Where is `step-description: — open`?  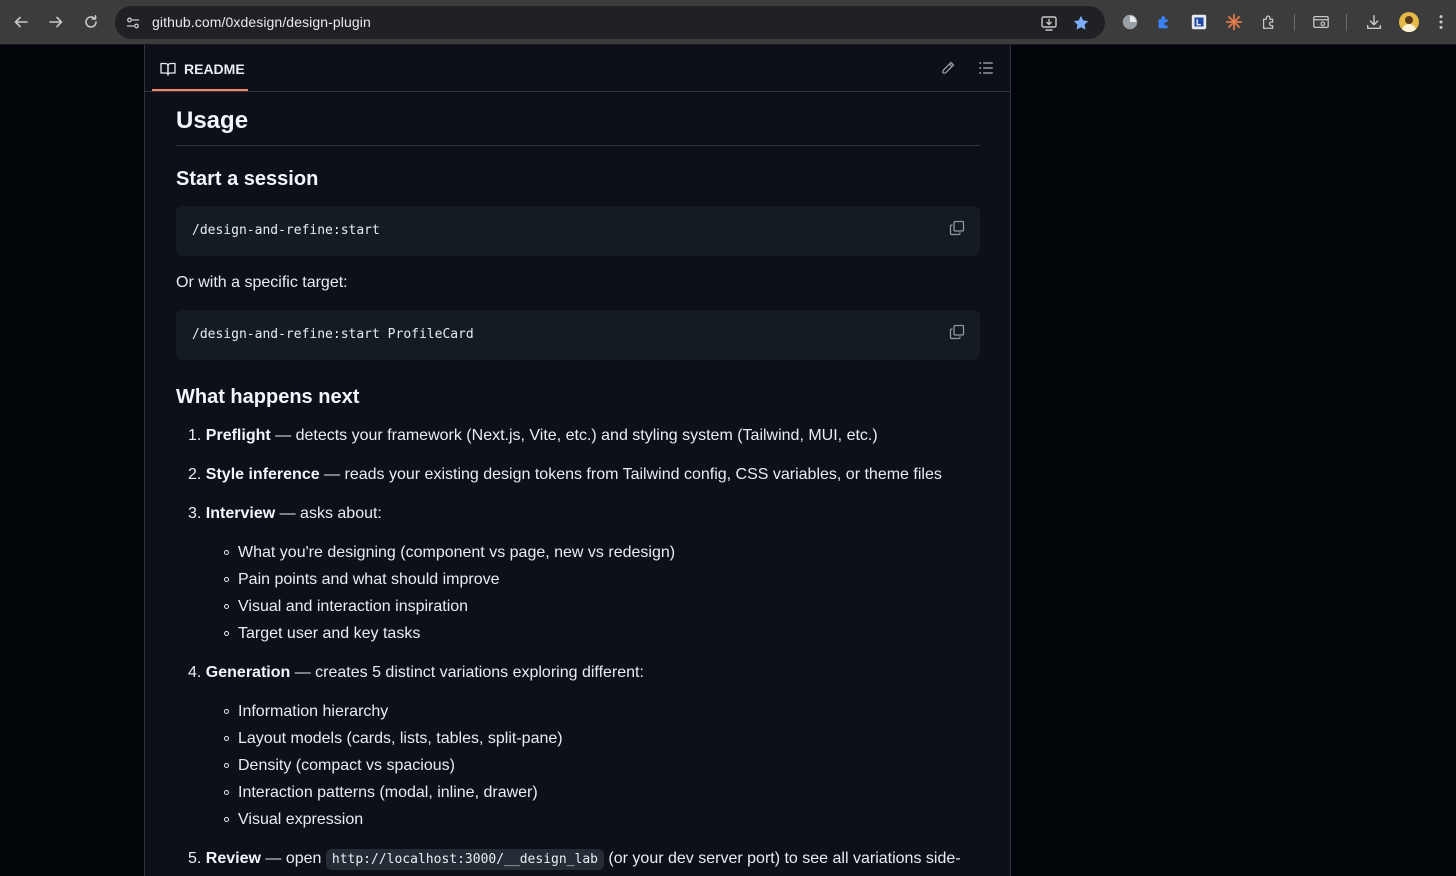
step-description: — open is located at coordinates (293, 858).